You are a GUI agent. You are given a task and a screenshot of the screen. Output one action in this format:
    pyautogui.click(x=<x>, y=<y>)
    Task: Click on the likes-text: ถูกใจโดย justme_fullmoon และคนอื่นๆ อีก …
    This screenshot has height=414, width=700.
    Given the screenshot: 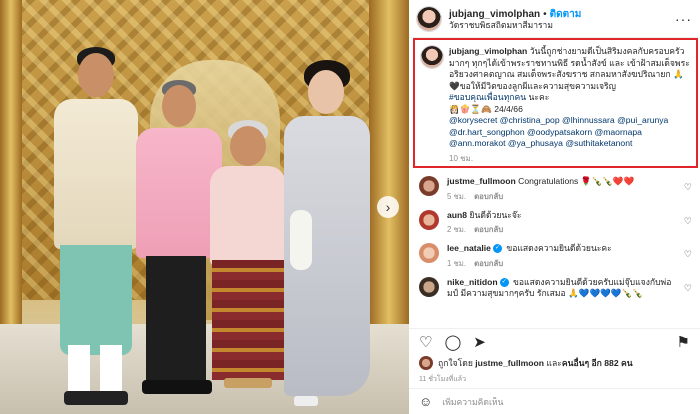 What is the action you would take?
    pyautogui.click(x=535, y=363)
    